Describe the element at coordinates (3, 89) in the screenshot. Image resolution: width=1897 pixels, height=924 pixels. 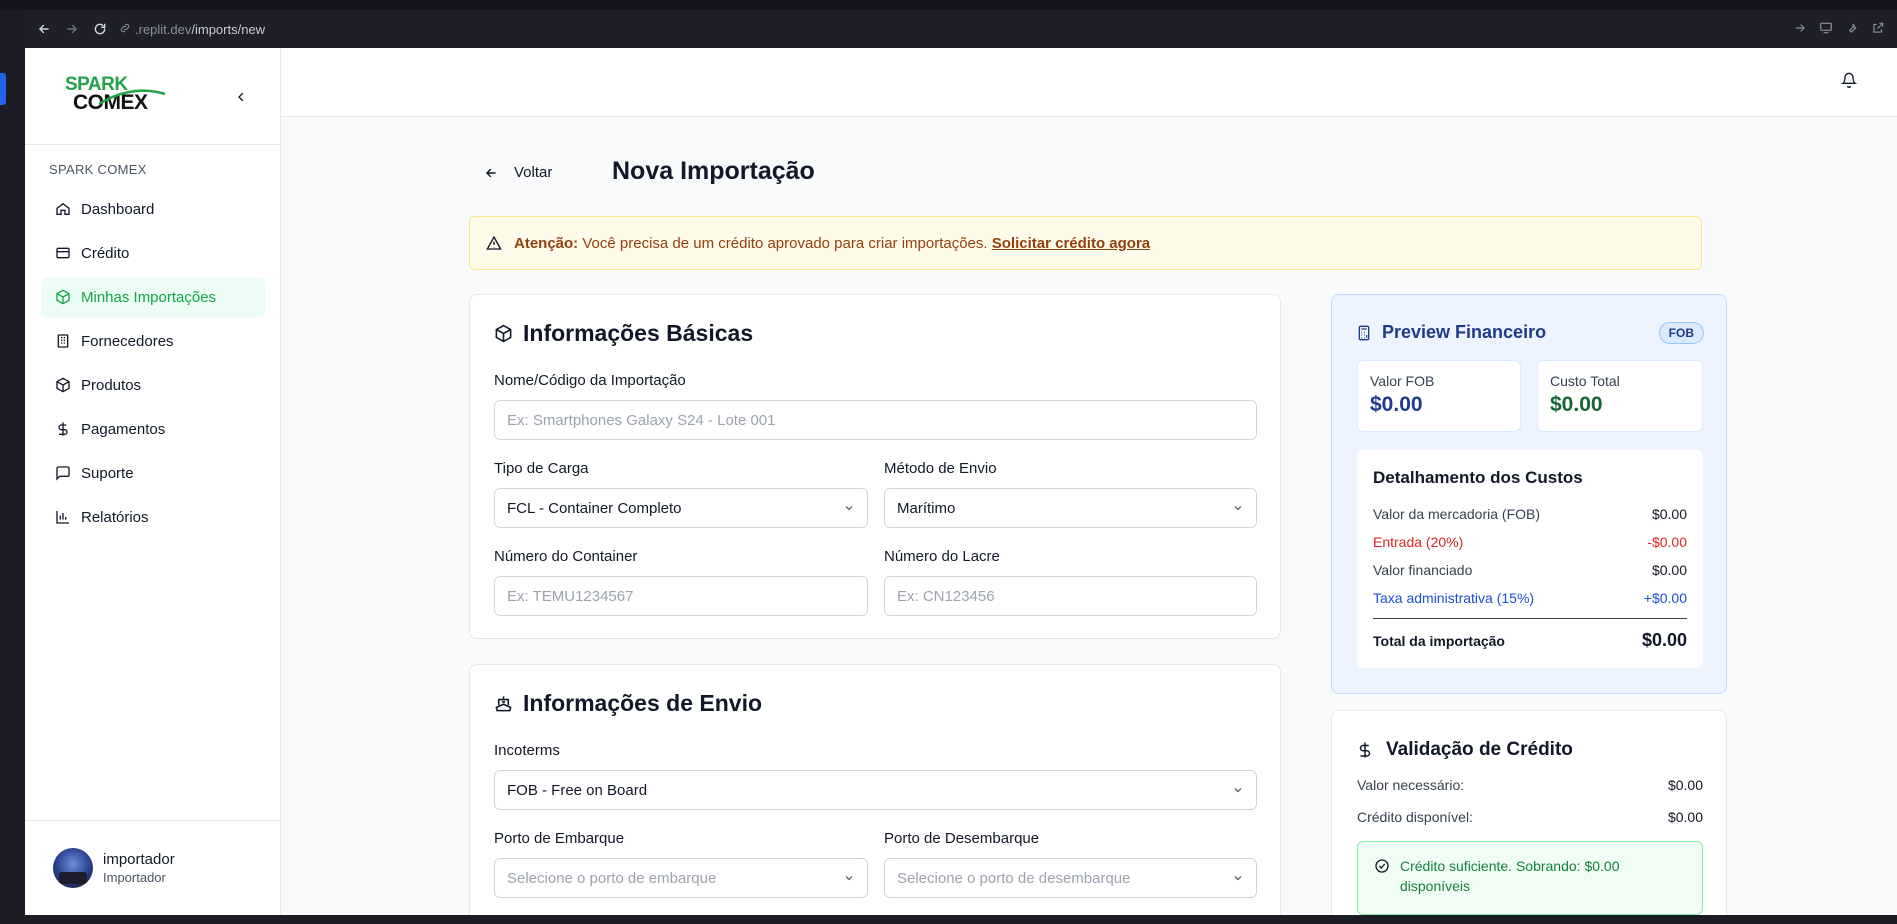
I see `left-panel-active-marker` at that location.